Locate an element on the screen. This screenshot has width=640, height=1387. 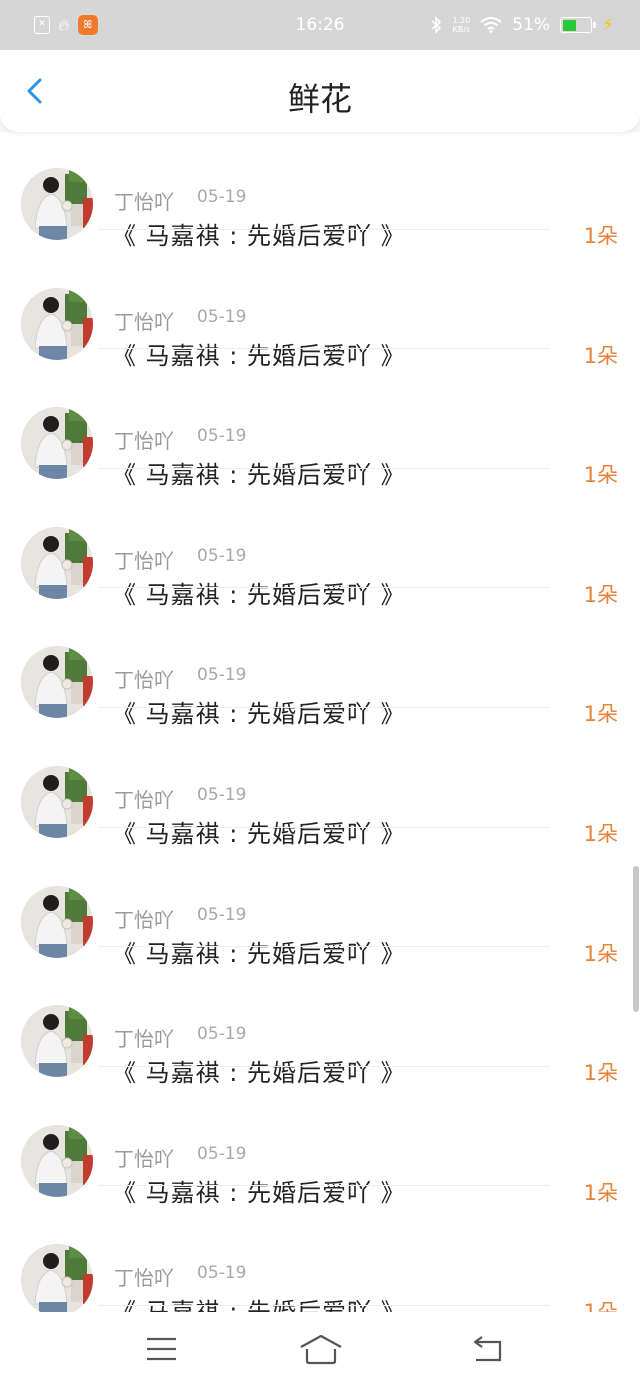
flame-icon: 🔥︎ is located at coordinates (64, 24).